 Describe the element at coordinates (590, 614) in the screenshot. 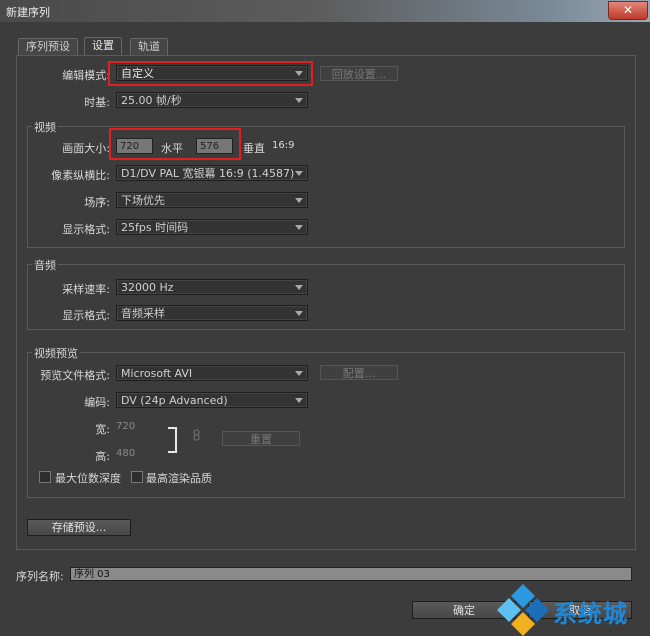

I see `watermark-text: 系统城` at that location.